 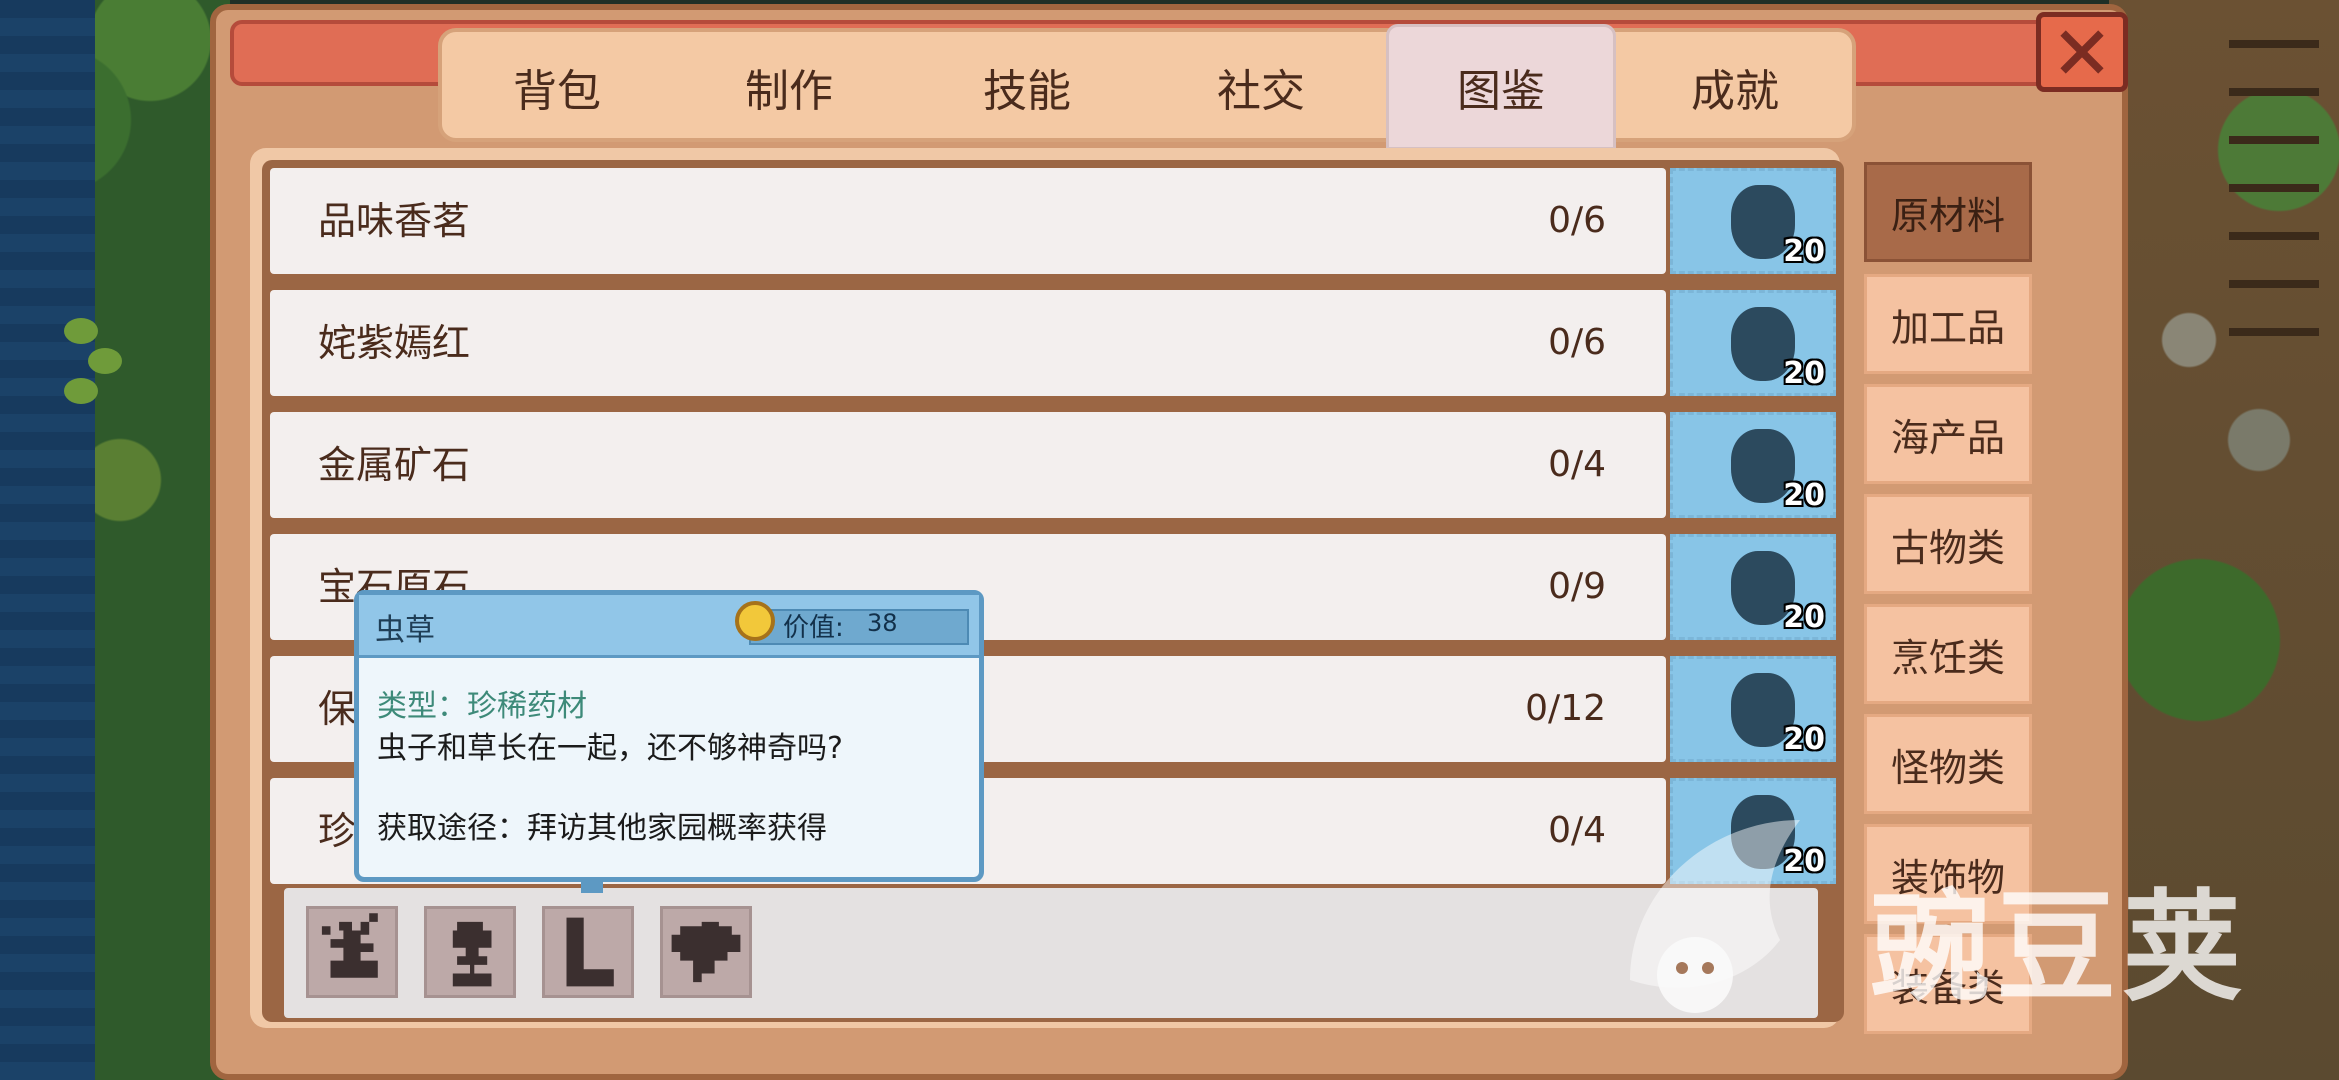 I want to click on coin-icon, so click(x=755, y=621).